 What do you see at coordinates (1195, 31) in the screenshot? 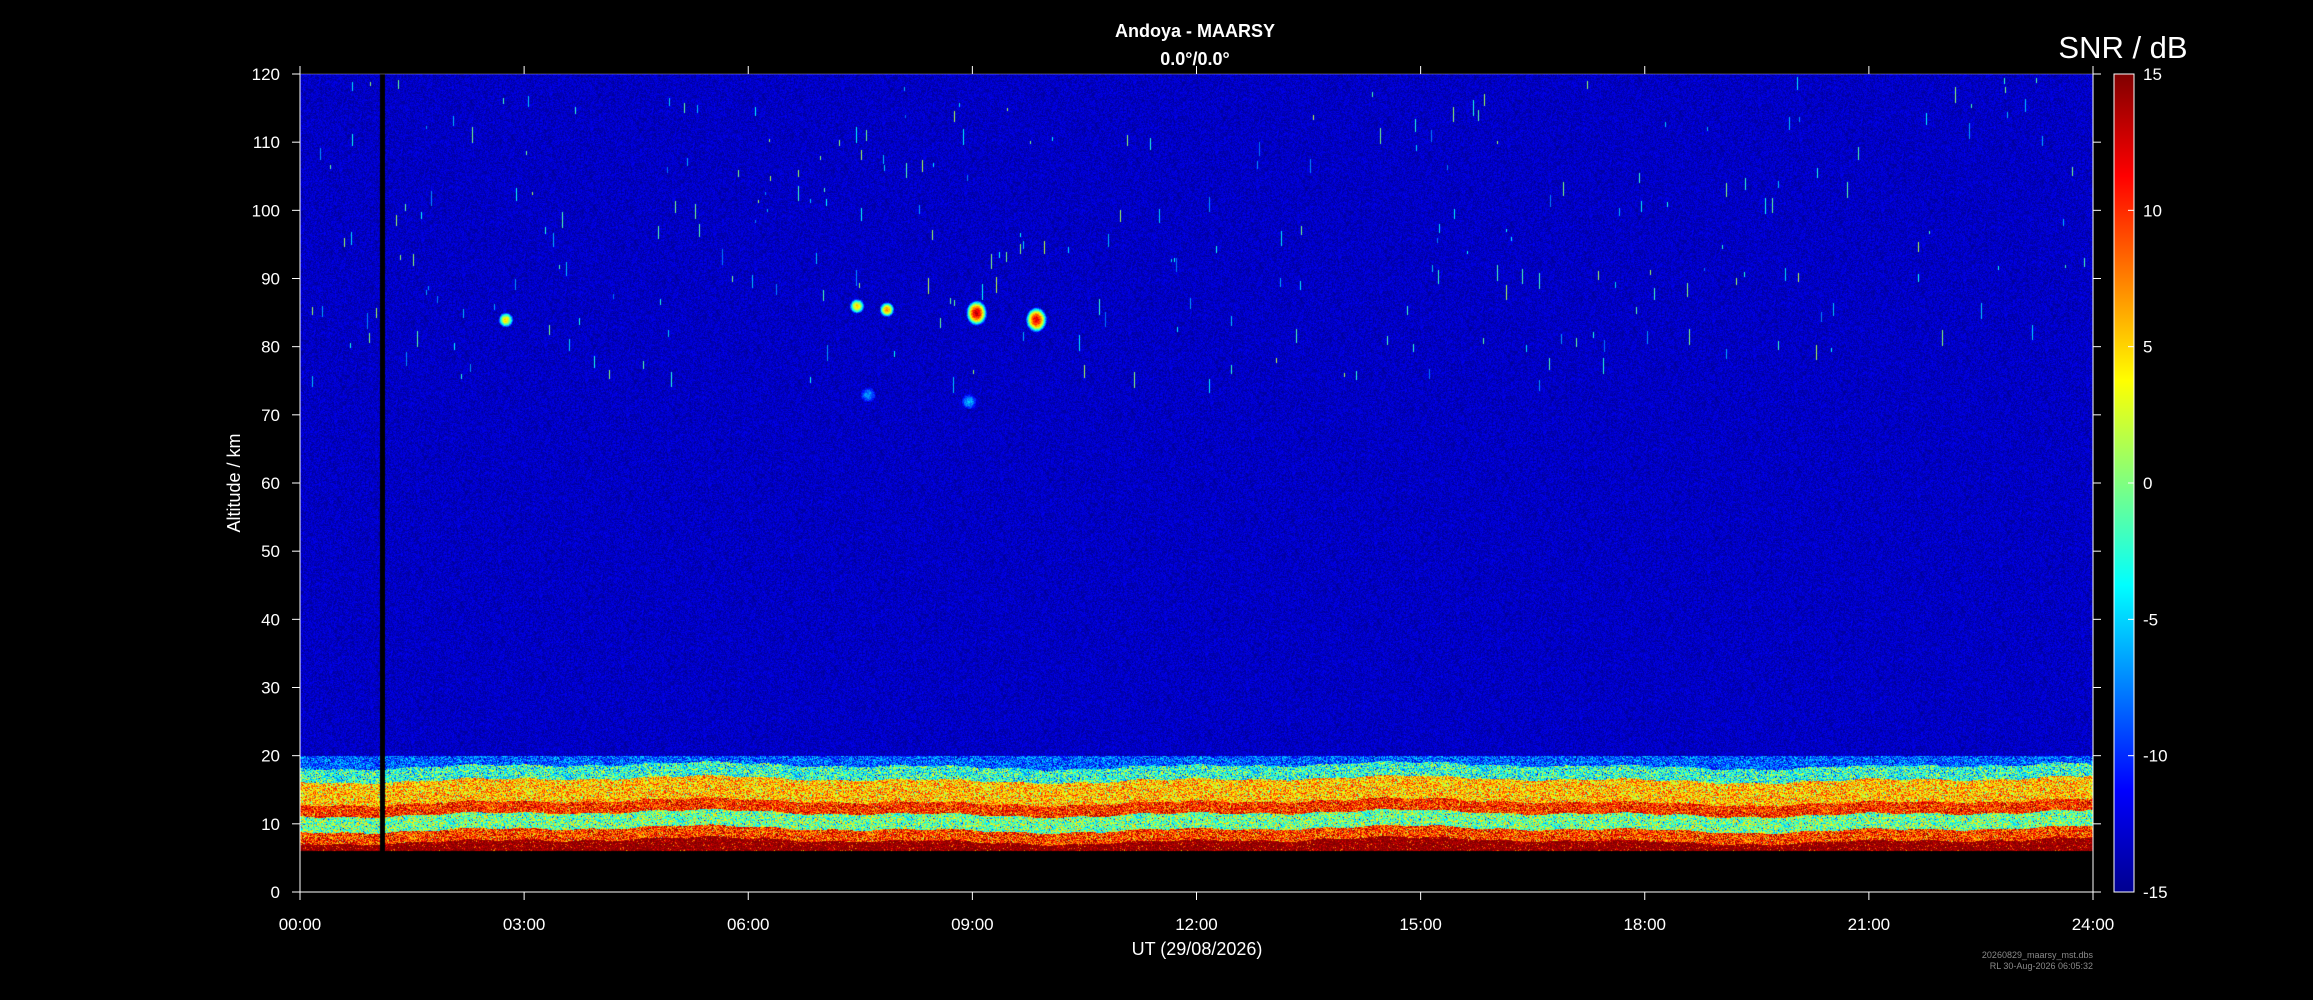
I see `chart-title: Andoya - MAARSY` at bounding box center [1195, 31].